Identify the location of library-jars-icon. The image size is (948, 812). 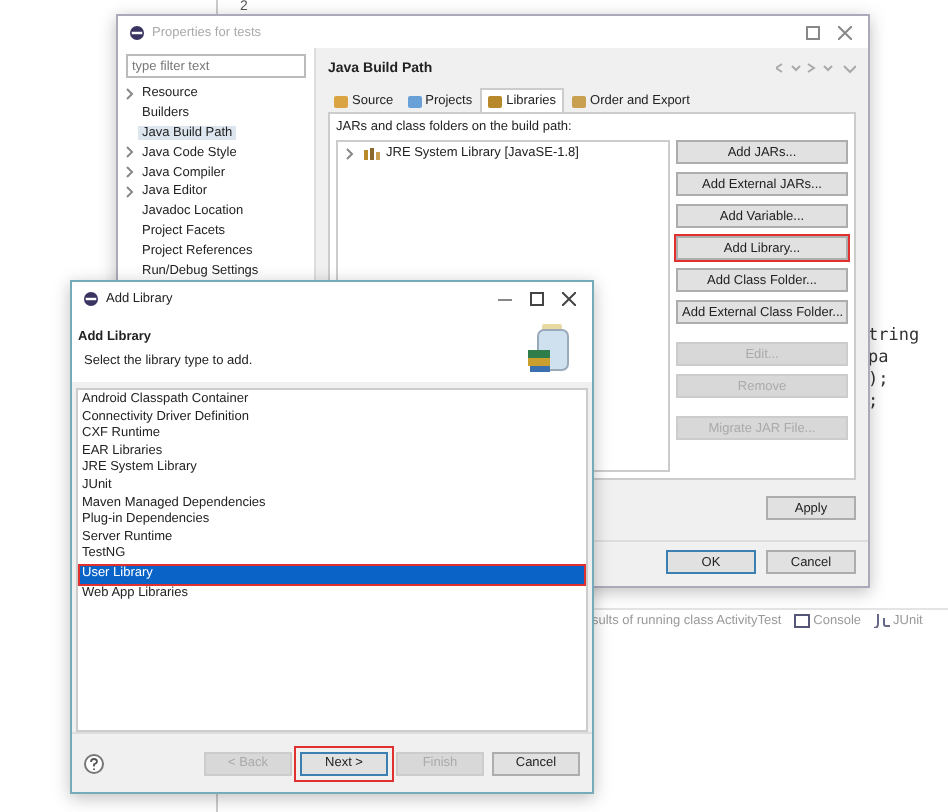
(550, 348).